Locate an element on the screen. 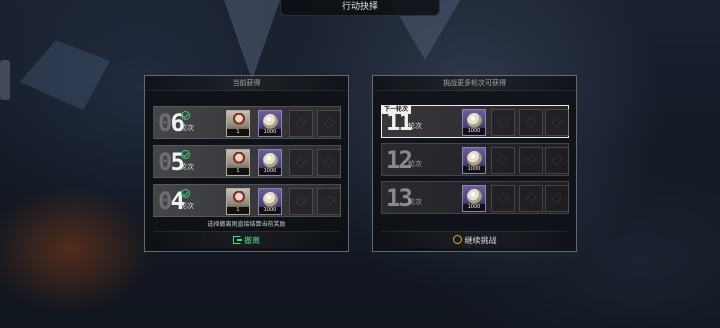 The width and height of the screenshot is (720, 328). screen-title: 行动抉择 is located at coordinates (360, 8).